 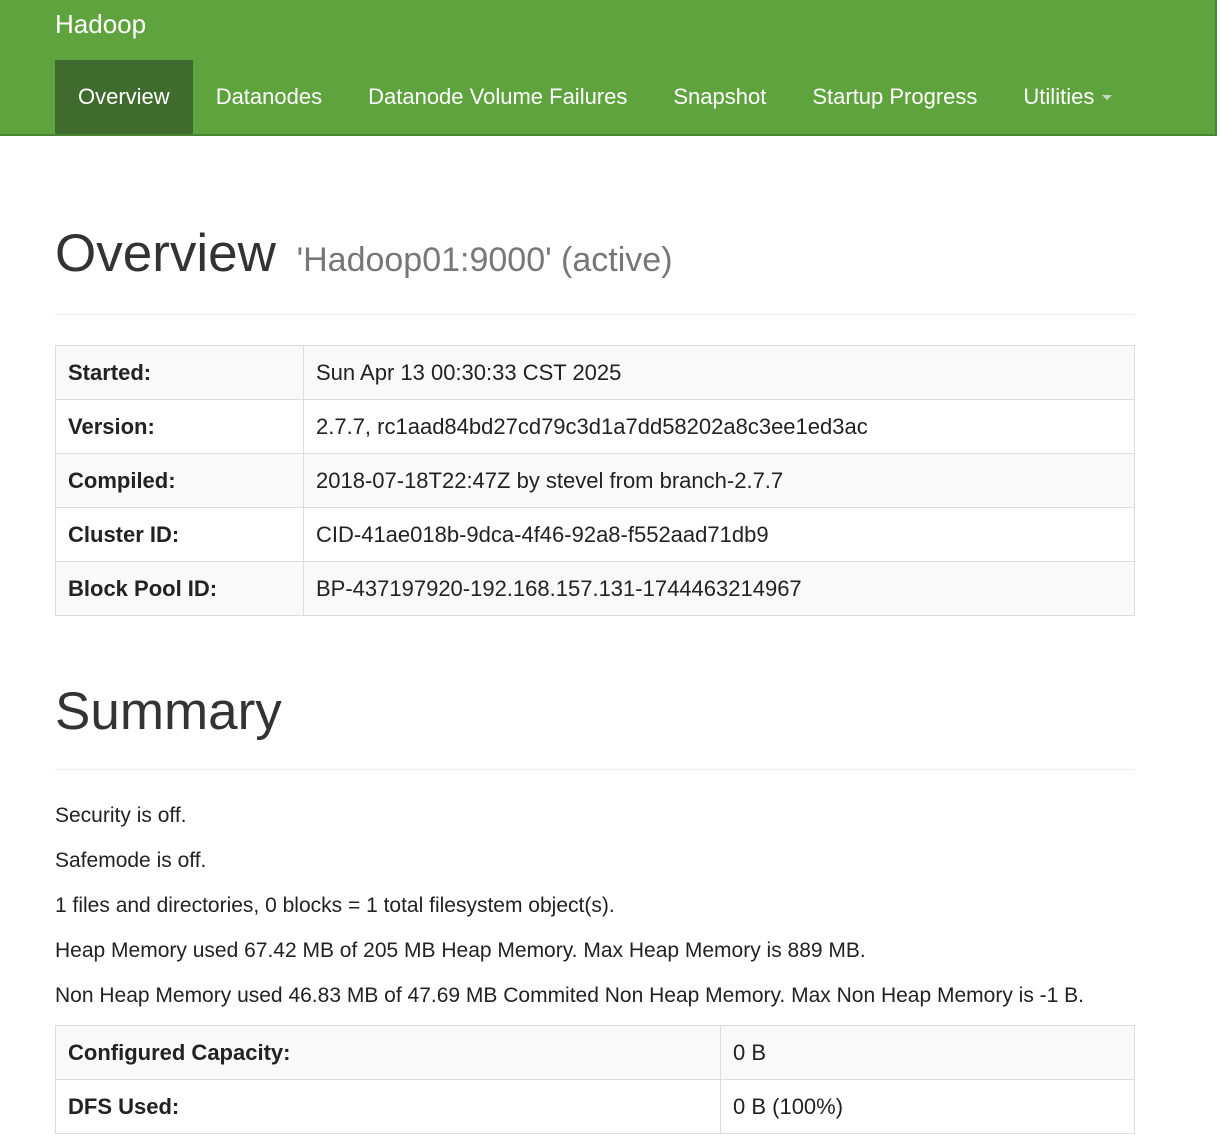 What do you see at coordinates (927, 1052) in the screenshot?
I see `row-value: 0 B` at bounding box center [927, 1052].